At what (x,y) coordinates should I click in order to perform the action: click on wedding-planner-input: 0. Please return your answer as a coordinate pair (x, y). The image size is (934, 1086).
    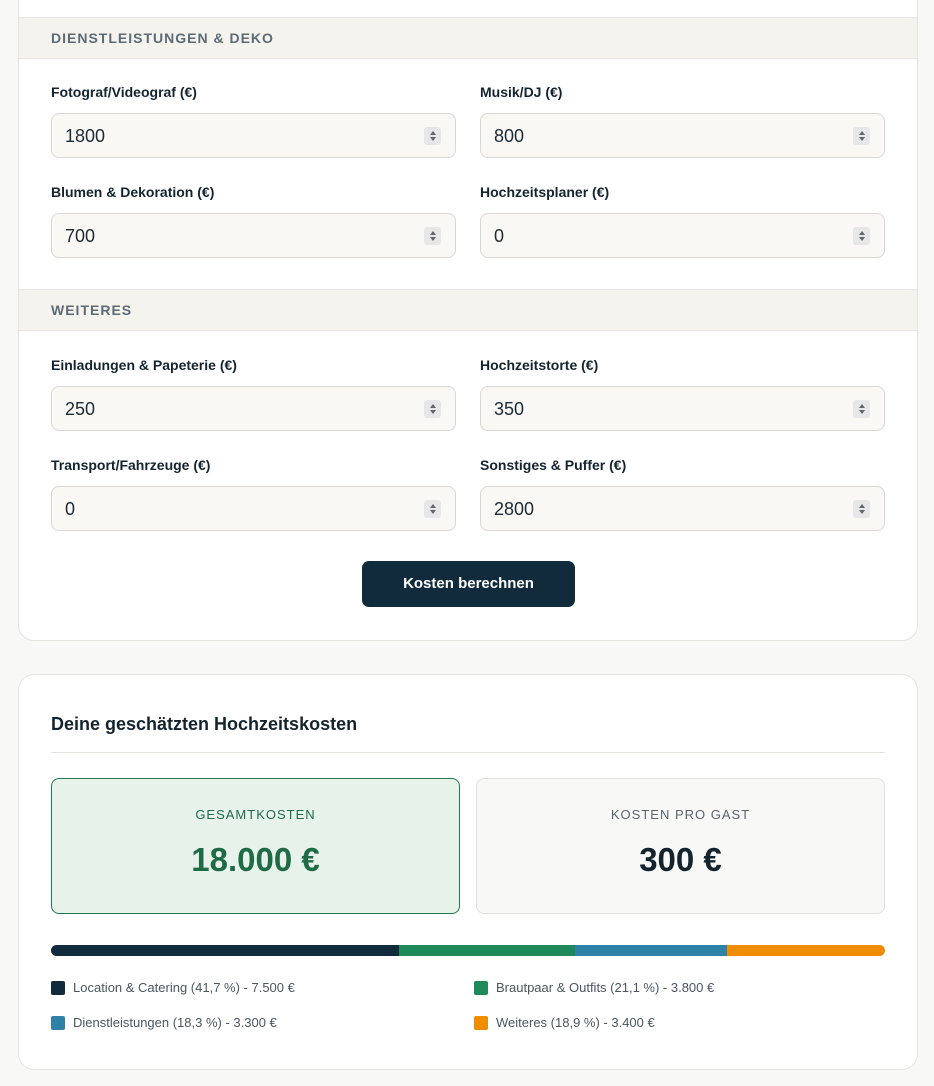
    Looking at the image, I should click on (682, 235).